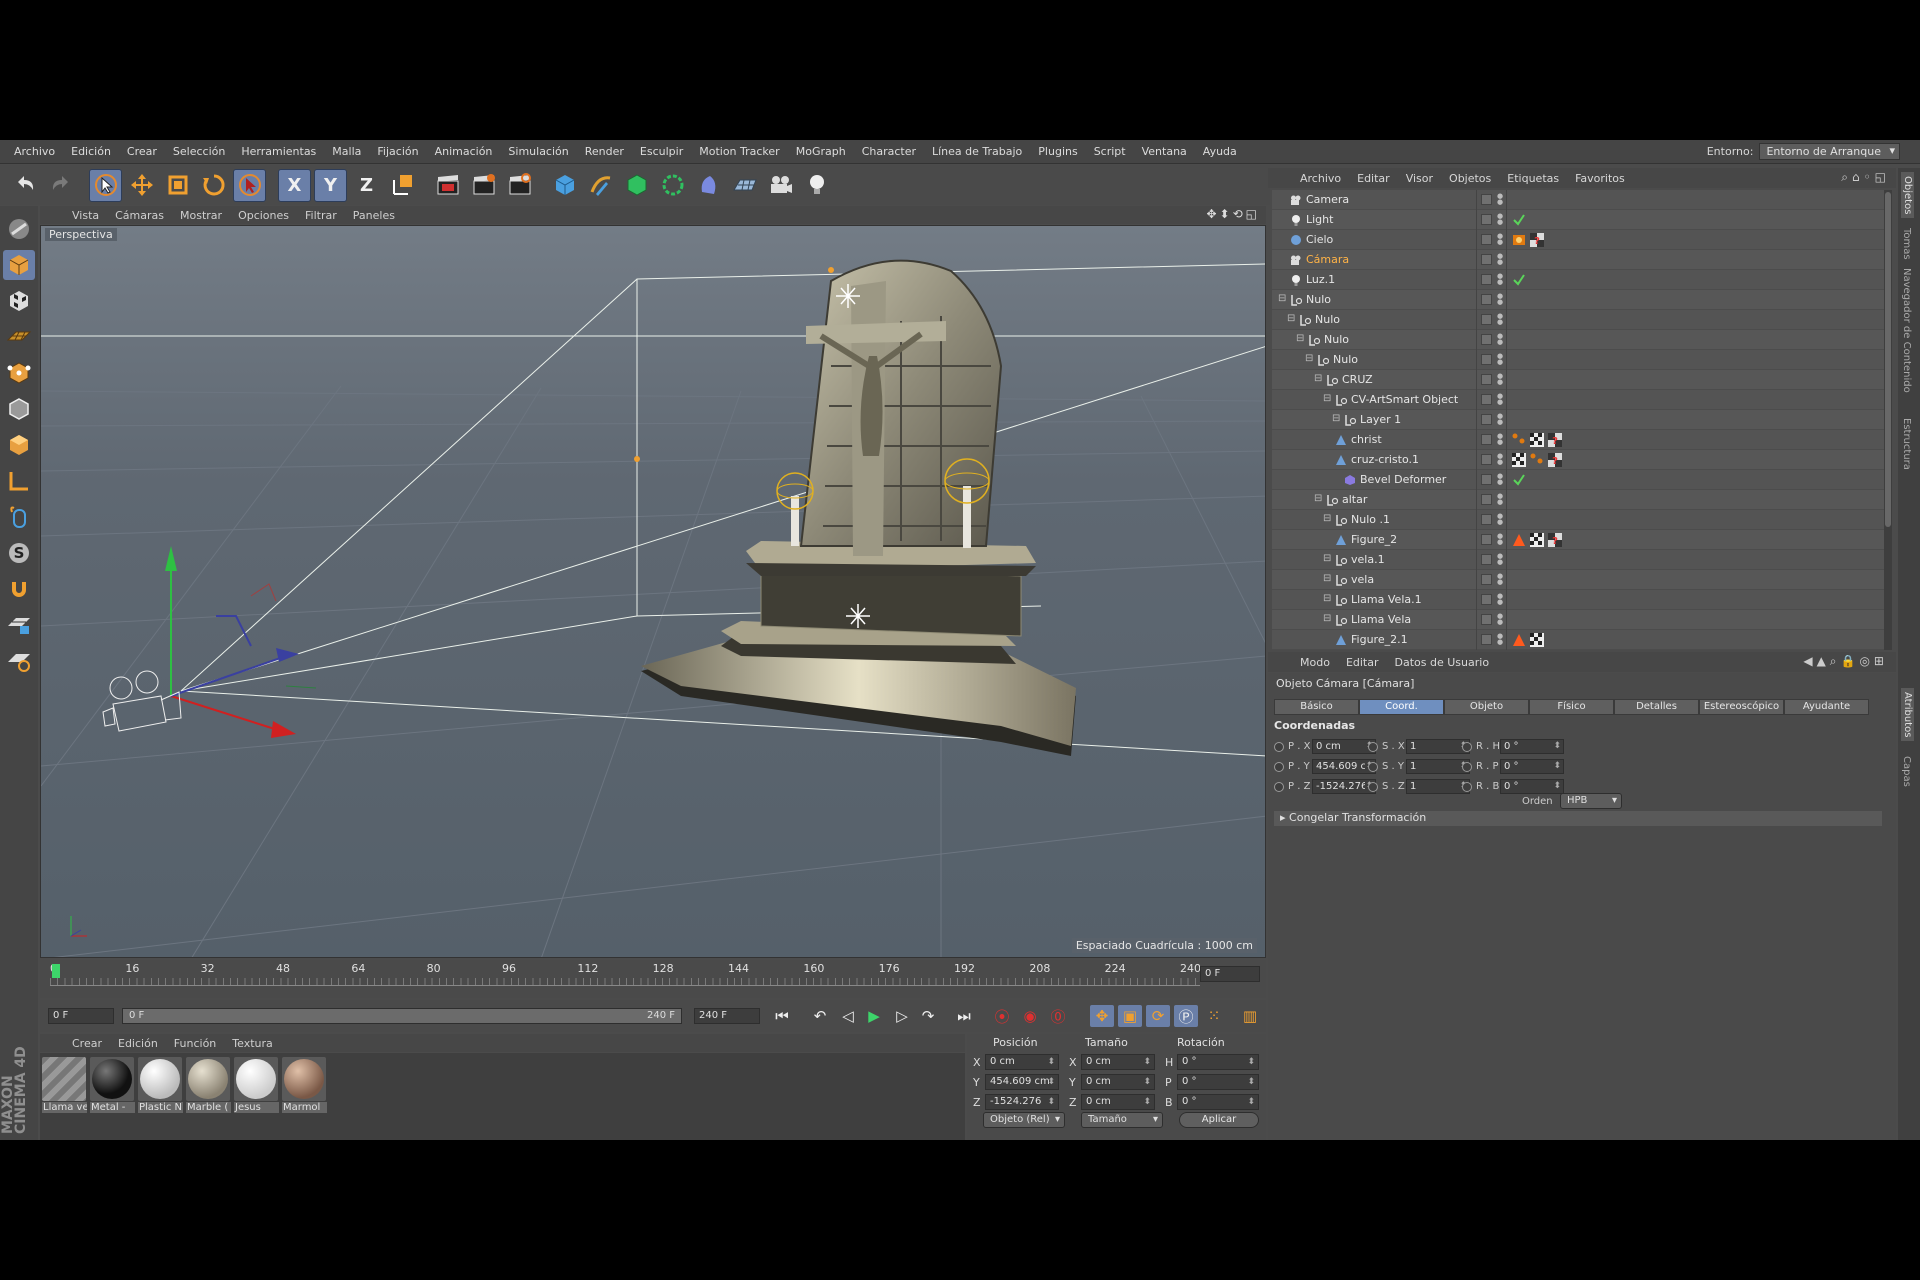 This screenshot has height=1280, width=1920. What do you see at coordinates (1219, 1120) in the screenshot?
I see `apply-button: Aplicar` at bounding box center [1219, 1120].